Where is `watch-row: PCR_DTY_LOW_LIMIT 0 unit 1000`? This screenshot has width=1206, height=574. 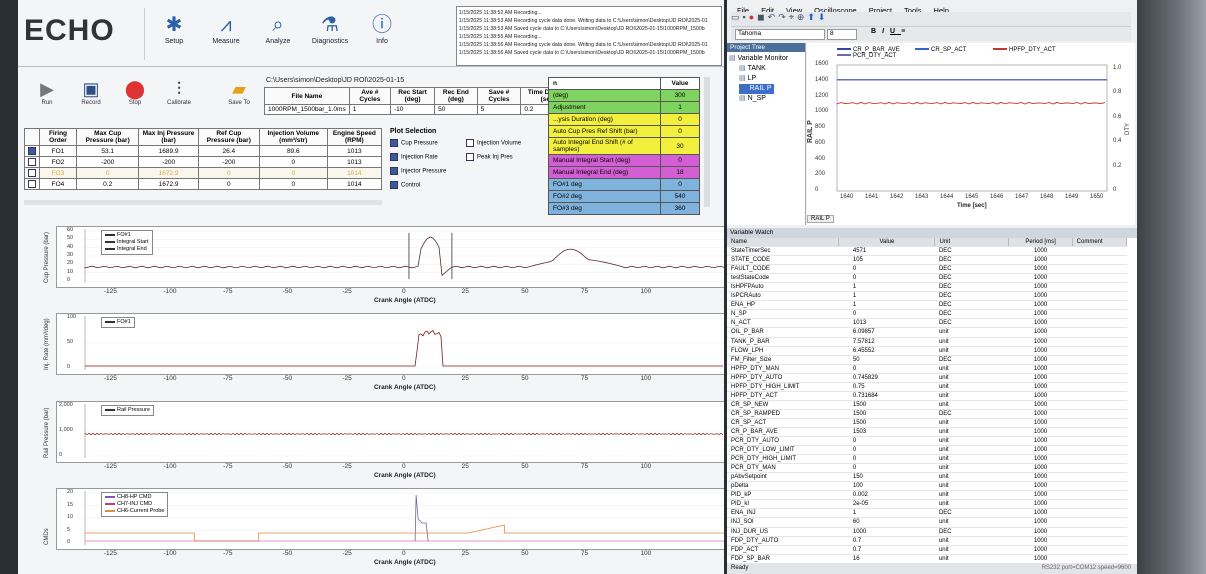
watch-row: PCR_DTY_LOW_LIMIT 0 unit 1000 is located at coordinates (927, 450).